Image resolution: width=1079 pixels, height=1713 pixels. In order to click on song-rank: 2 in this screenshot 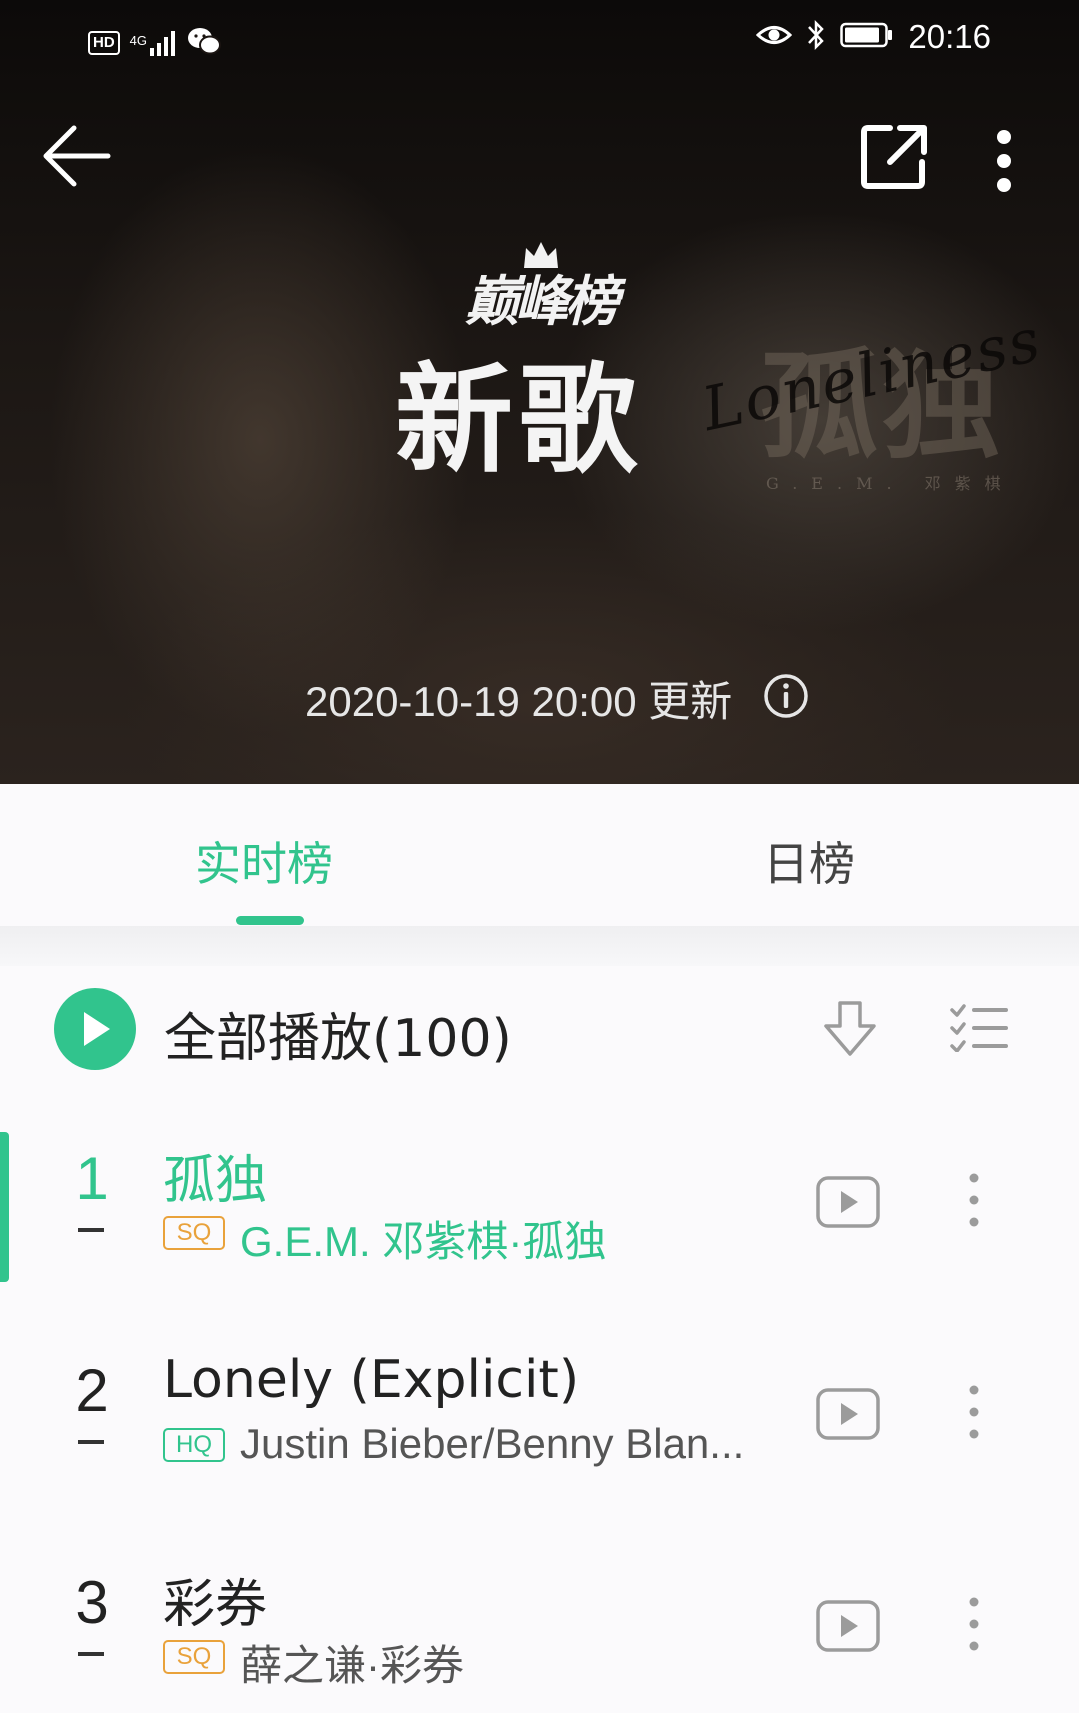, I will do `click(92, 1390)`.